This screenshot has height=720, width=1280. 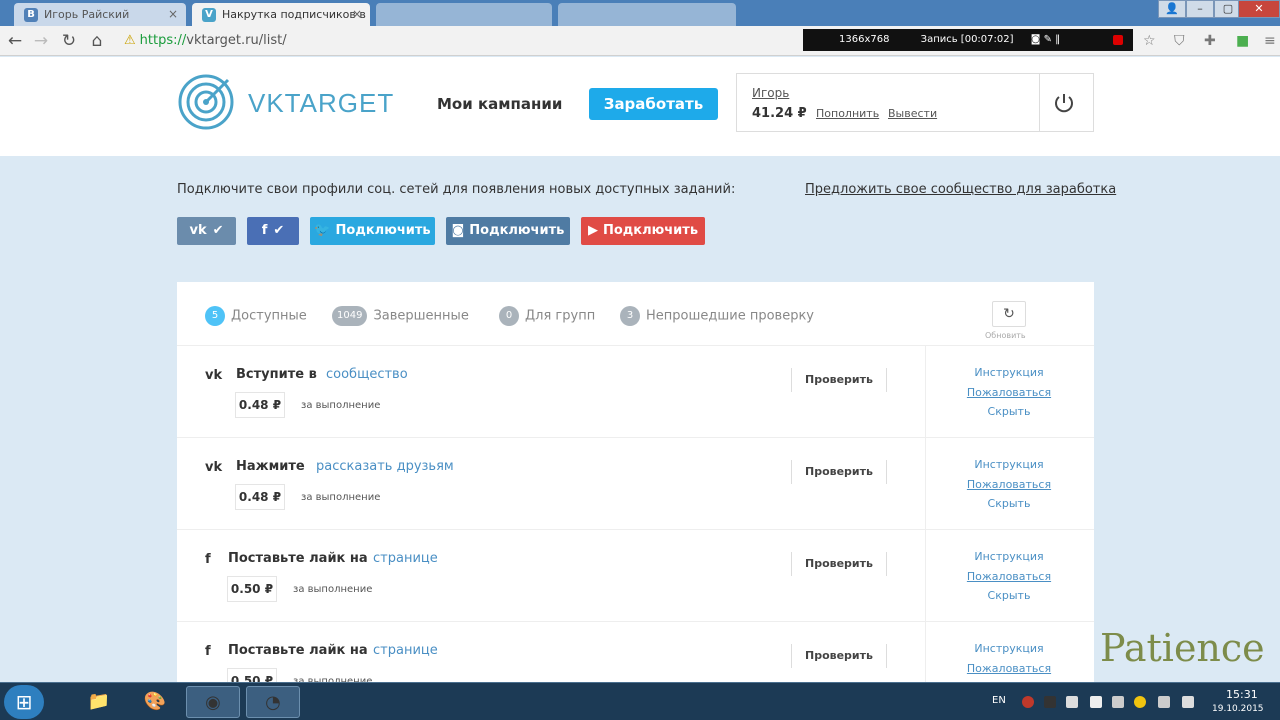 What do you see at coordinates (1045, 39) in the screenshot?
I see `camera-icon: ◙ ✎ ‖` at bounding box center [1045, 39].